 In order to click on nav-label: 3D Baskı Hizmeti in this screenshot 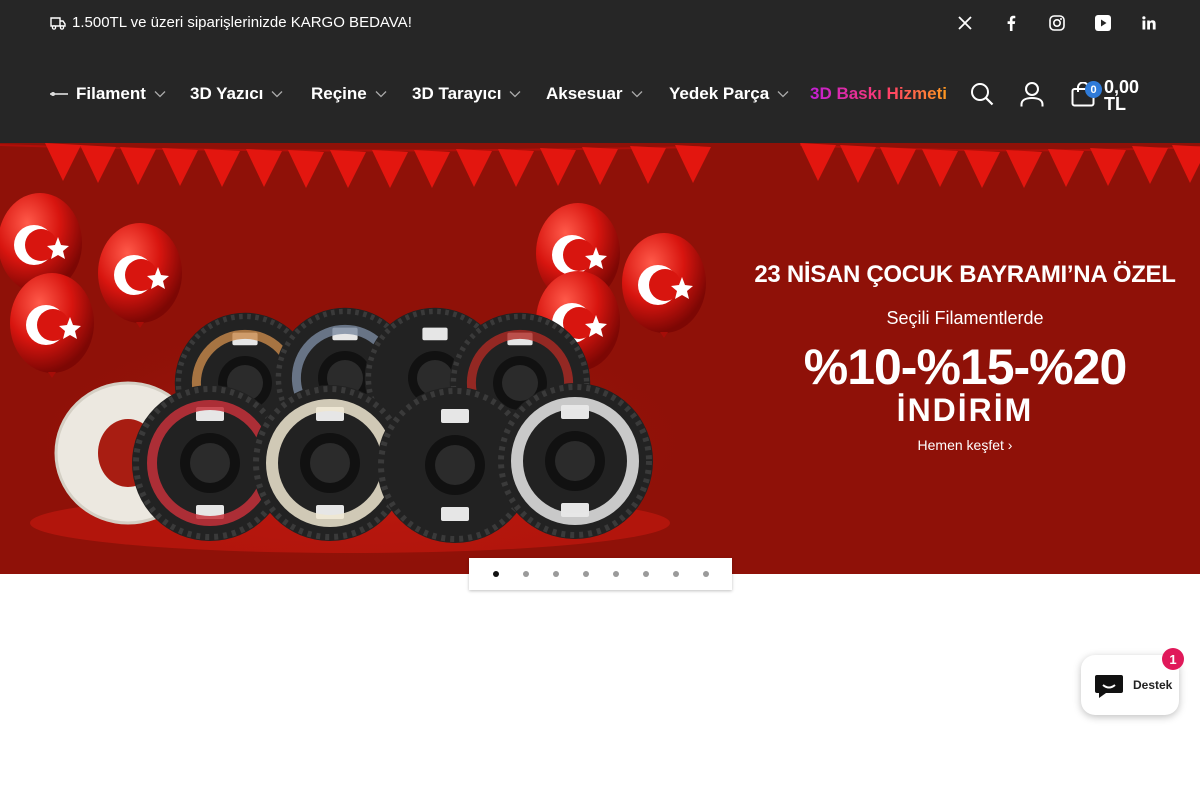, I will do `click(878, 93)`.